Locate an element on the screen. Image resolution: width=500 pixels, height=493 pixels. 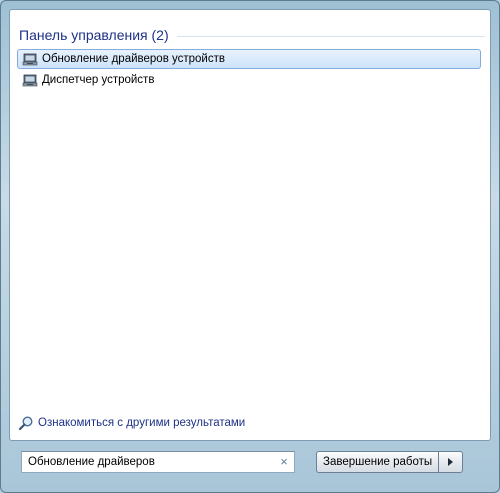
shutdown-options-button is located at coordinates (451, 462).